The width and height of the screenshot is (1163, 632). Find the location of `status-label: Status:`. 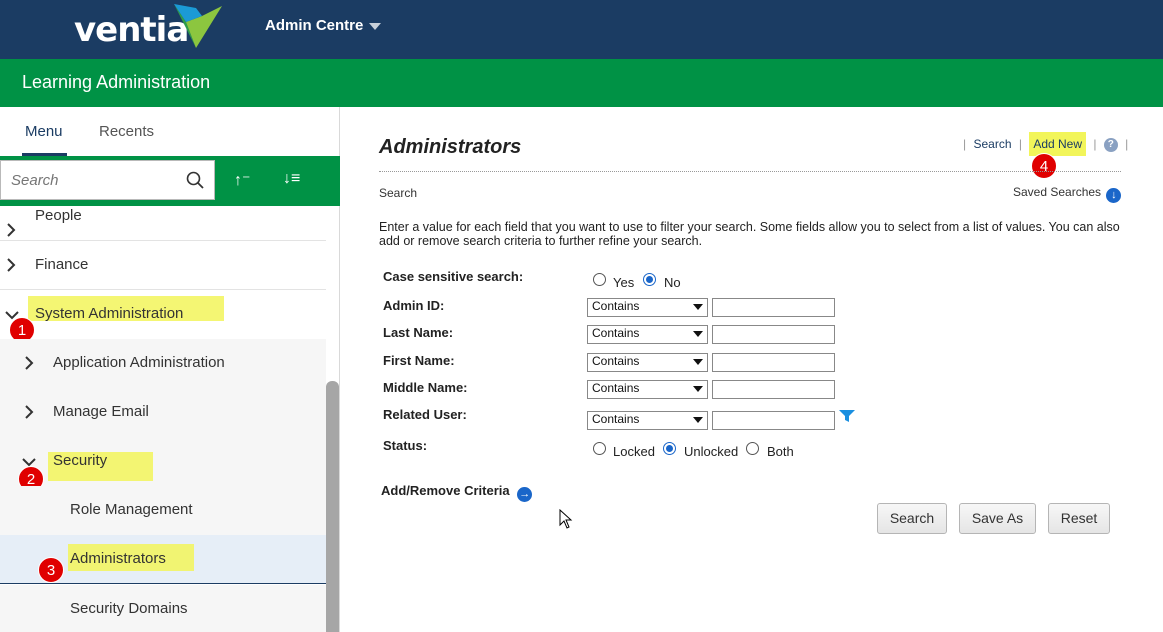

status-label: Status: is located at coordinates (405, 445).